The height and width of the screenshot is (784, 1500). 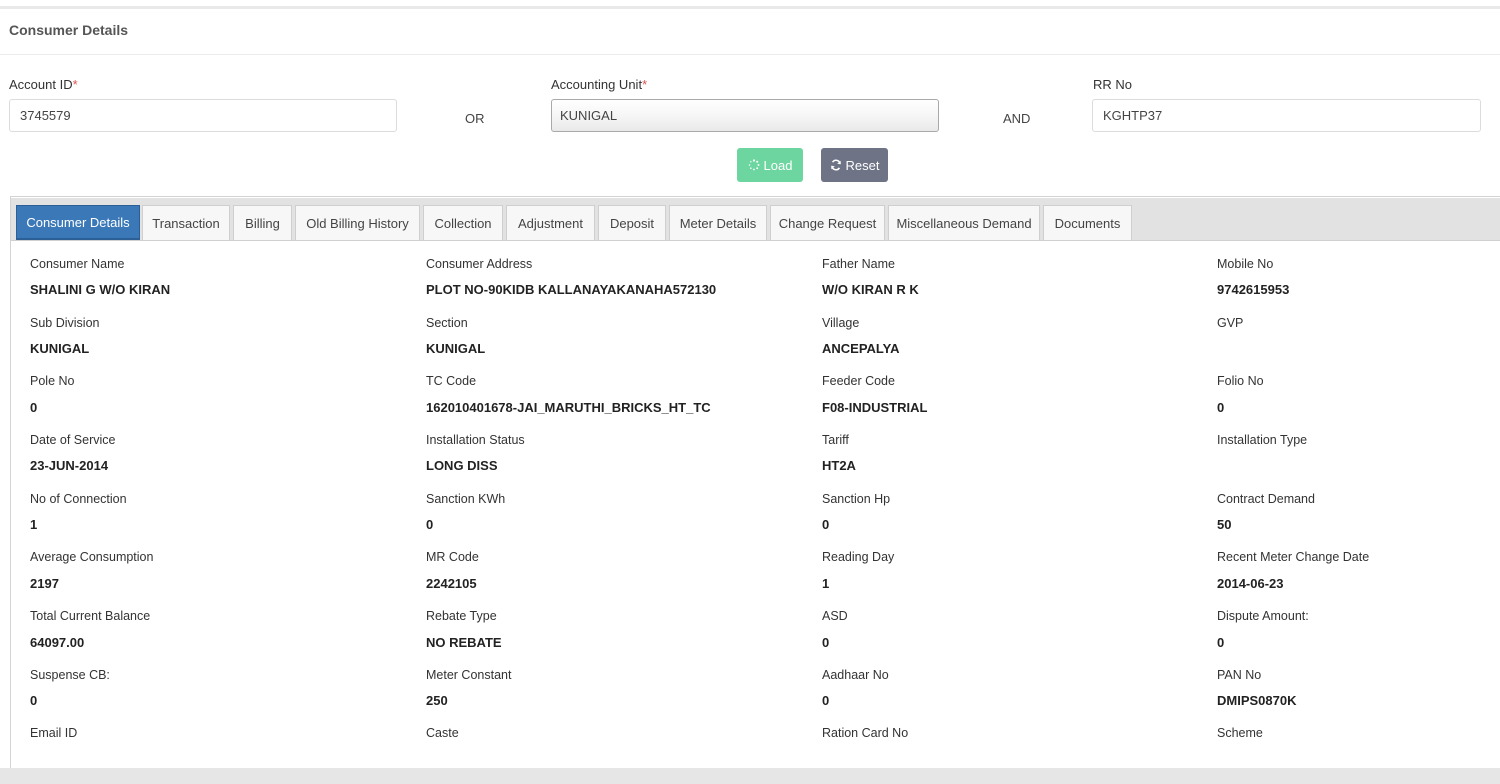 What do you see at coordinates (835, 440) in the screenshot?
I see `detail-label: Tariff` at bounding box center [835, 440].